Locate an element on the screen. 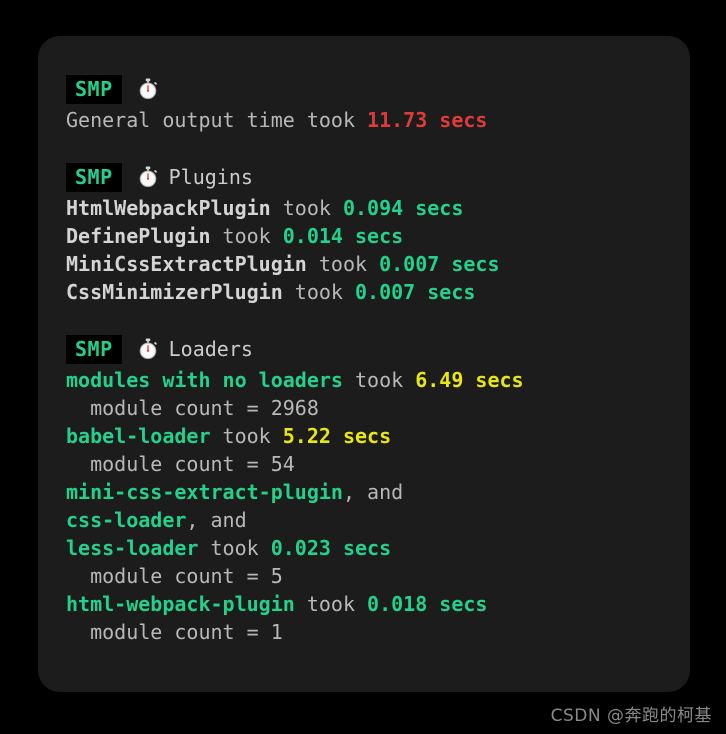 The height and width of the screenshot is (734, 726). token: 11.73 secs is located at coordinates (427, 120).